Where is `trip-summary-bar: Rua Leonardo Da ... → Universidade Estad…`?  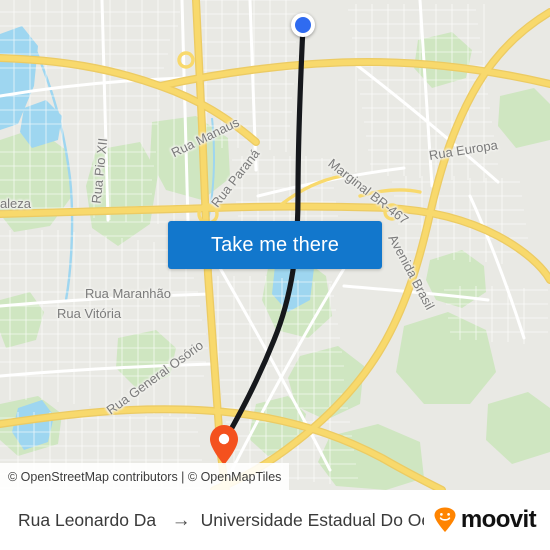 trip-summary-bar: Rua Leonardo Da ... → Universidade Estad… is located at coordinates (275, 520).